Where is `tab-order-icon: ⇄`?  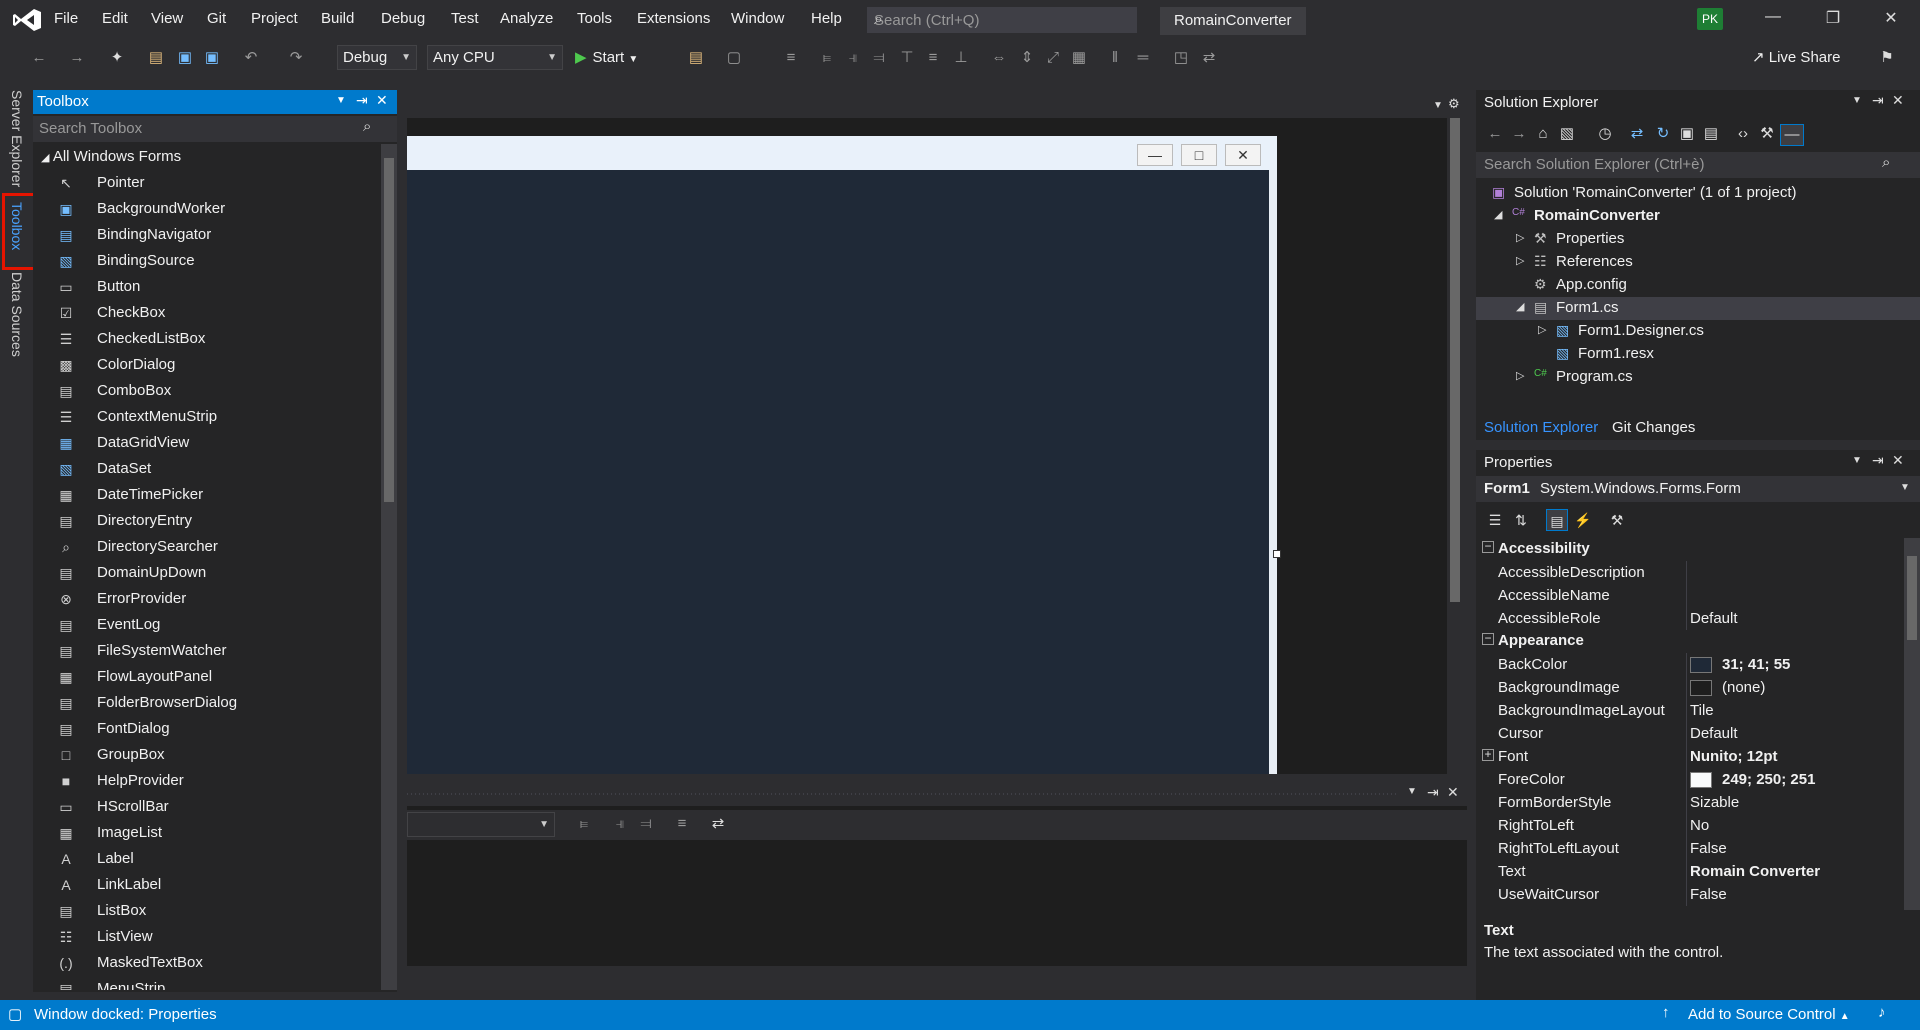 tab-order-icon: ⇄ is located at coordinates (1209, 58).